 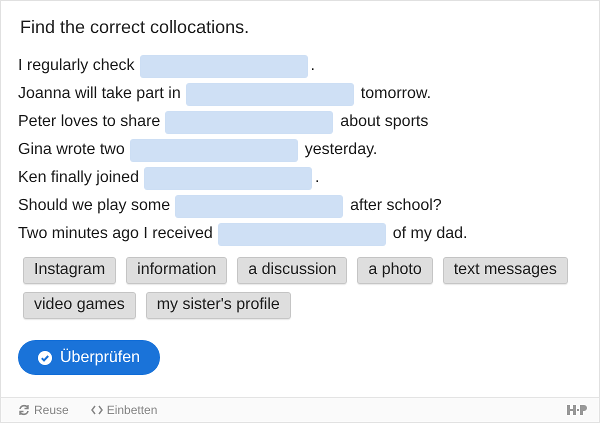 I want to click on sentence-text: yesterday., so click(x=341, y=150).